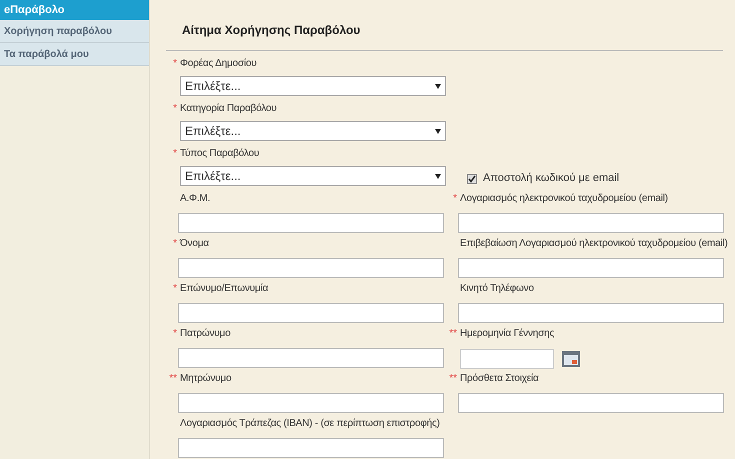 Image resolution: width=735 pixels, height=459 pixels. Describe the element at coordinates (271, 30) in the screenshot. I see `form-title: Αίτημα Χορήγησης Παραβόλου` at that location.